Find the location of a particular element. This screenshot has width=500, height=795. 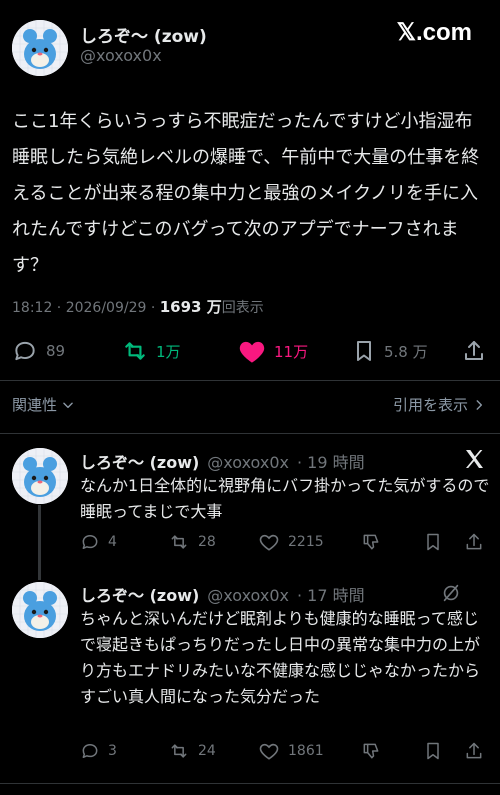

reply-count: 3 is located at coordinates (112, 751).